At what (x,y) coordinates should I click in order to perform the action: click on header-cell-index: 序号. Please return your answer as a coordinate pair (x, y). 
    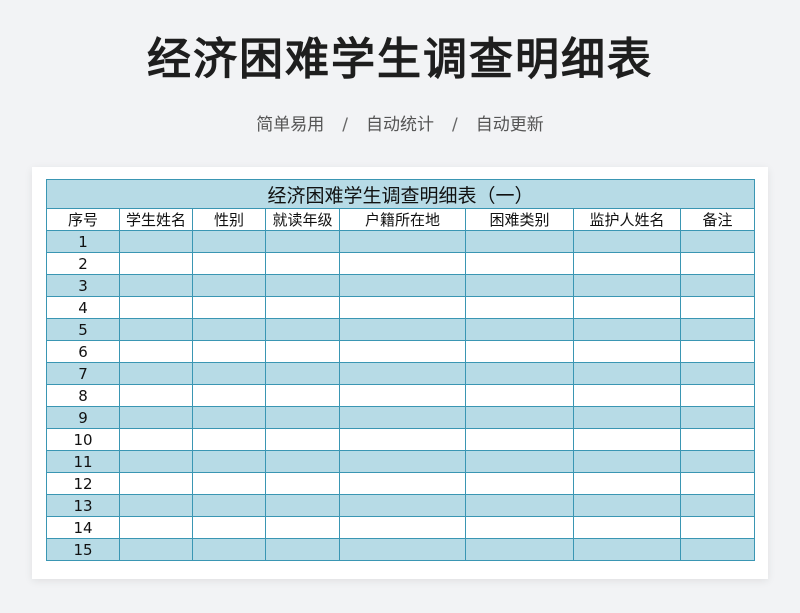
    Looking at the image, I should click on (83, 219).